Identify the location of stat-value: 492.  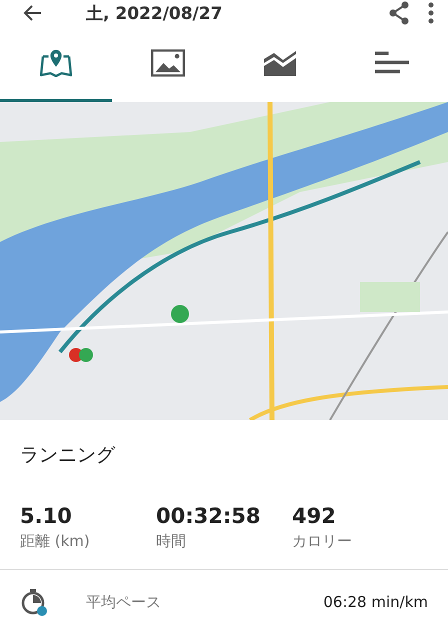
(314, 516).